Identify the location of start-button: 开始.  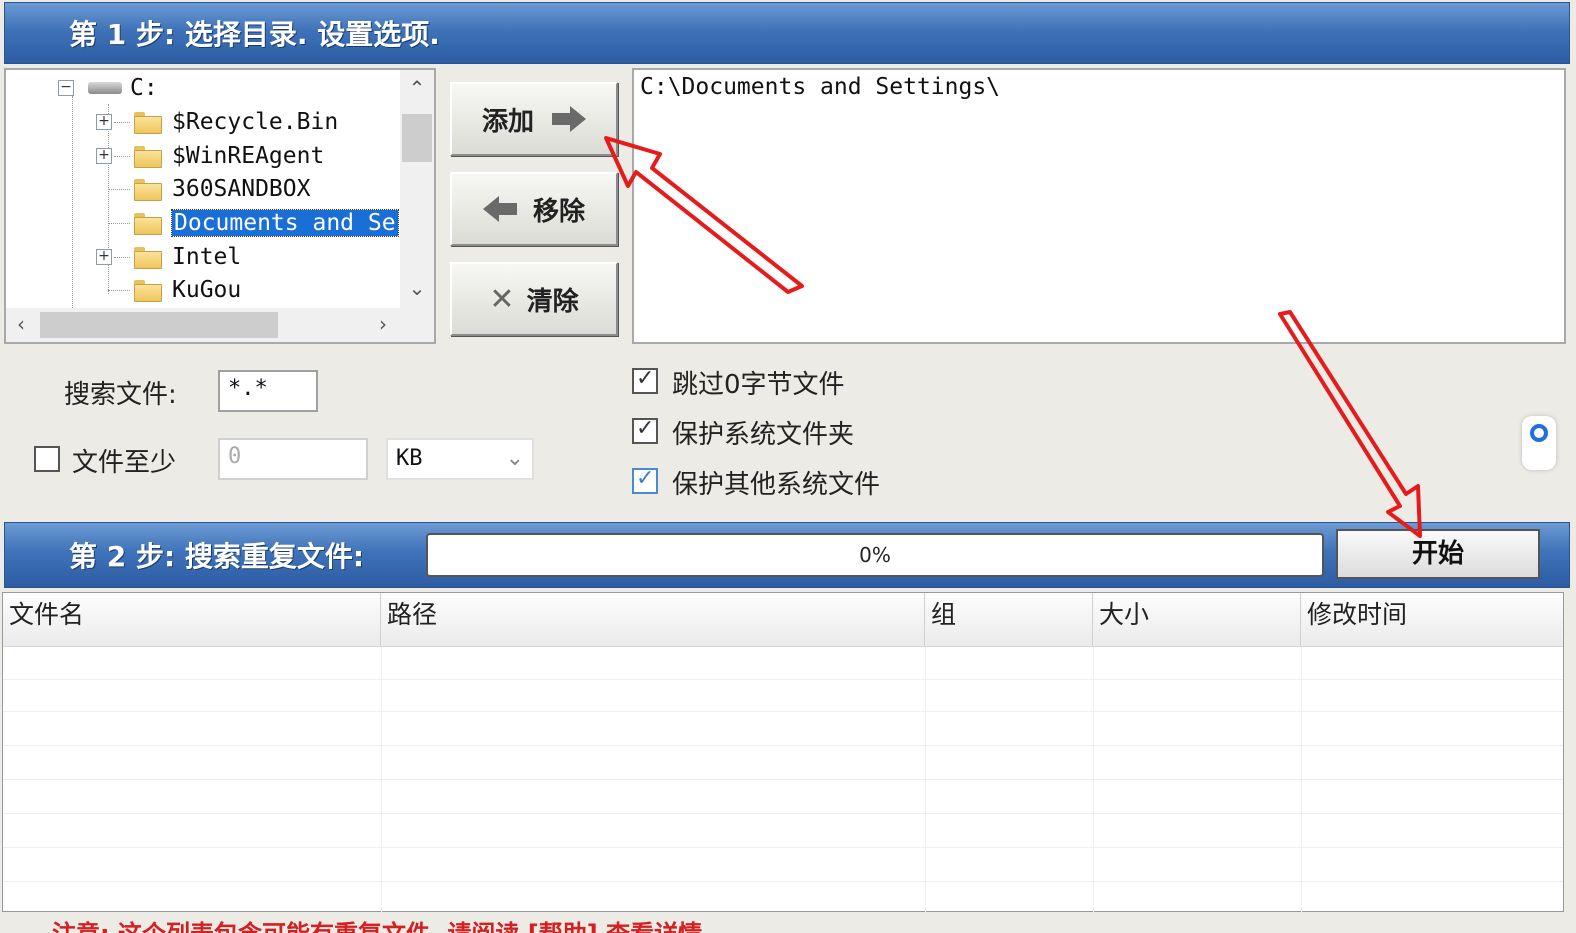
(1438, 554).